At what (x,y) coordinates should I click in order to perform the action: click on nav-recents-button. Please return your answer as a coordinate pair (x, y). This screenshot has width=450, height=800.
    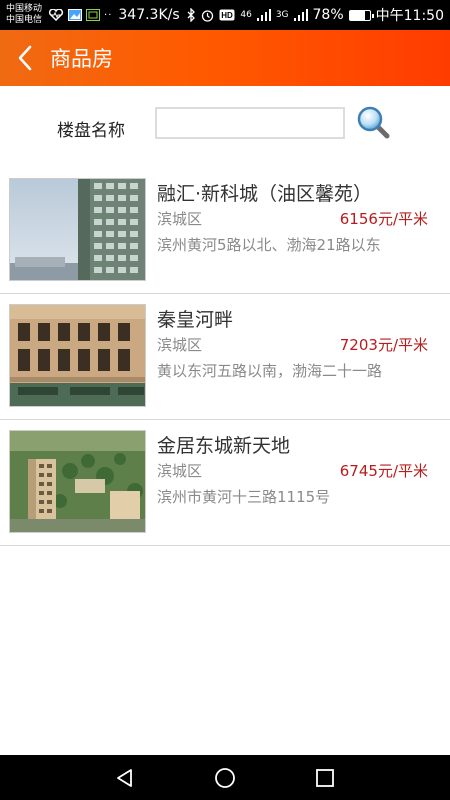
    Looking at the image, I should click on (325, 778).